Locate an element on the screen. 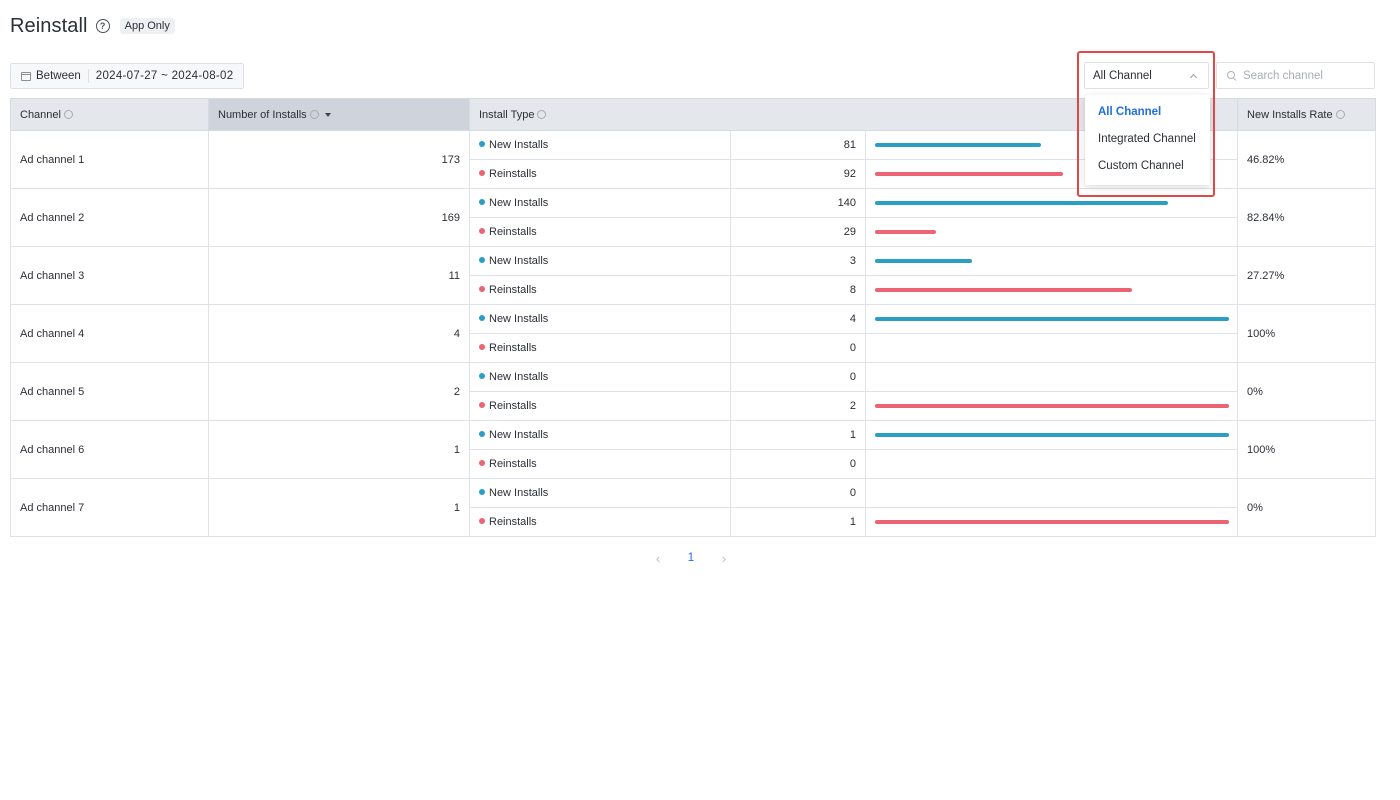 Image resolution: width=1400 pixels, height=800 pixels. install-count-cell: 29 is located at coordinates (798, 232).